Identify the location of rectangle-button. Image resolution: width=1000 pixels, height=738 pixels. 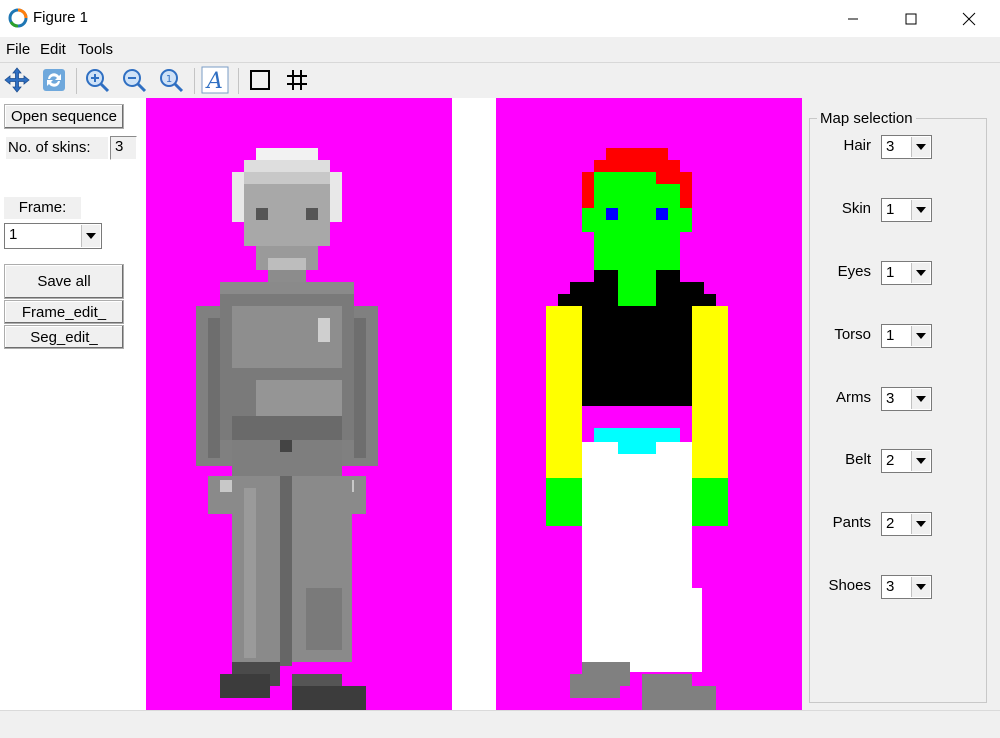
(260, 80).